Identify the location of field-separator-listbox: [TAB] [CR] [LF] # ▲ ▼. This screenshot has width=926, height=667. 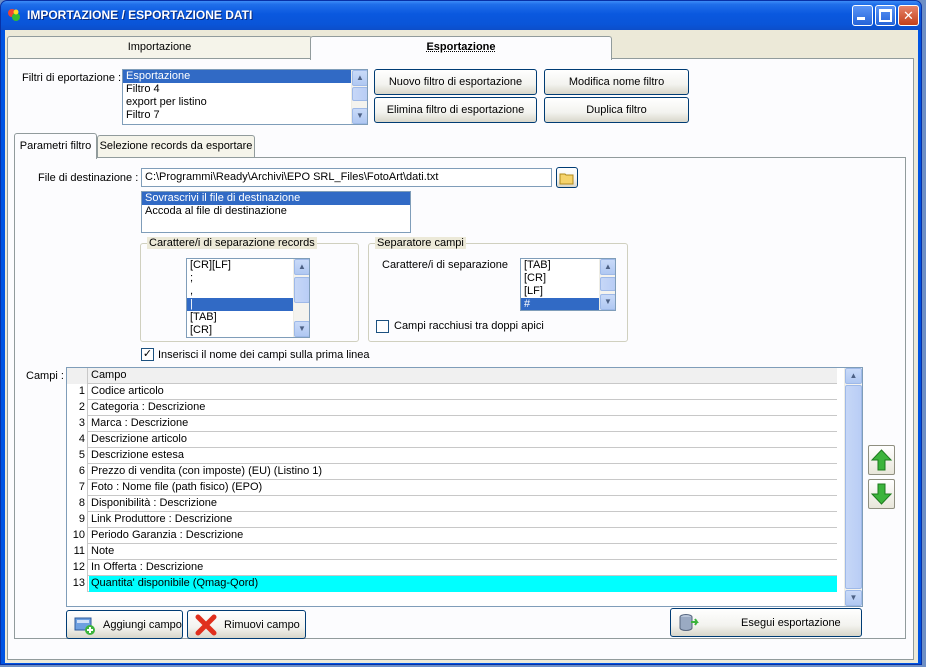
(568, 284).